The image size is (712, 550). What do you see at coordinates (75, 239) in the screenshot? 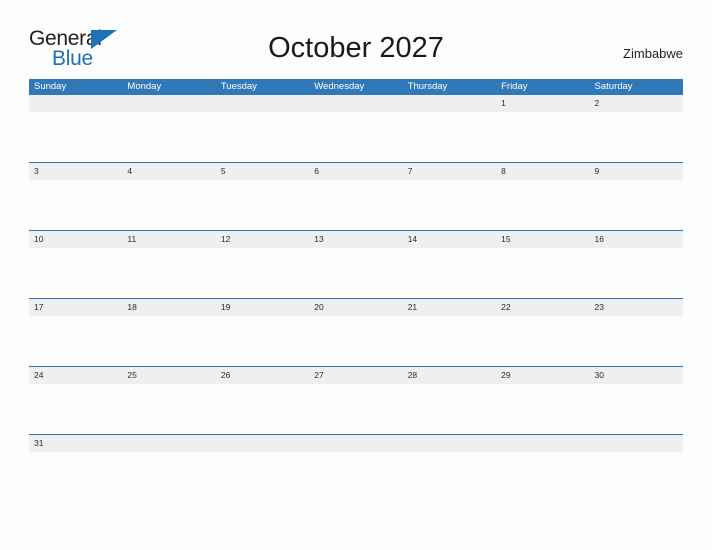
I see `day-cell: 10` at bounding box center [75, 239].